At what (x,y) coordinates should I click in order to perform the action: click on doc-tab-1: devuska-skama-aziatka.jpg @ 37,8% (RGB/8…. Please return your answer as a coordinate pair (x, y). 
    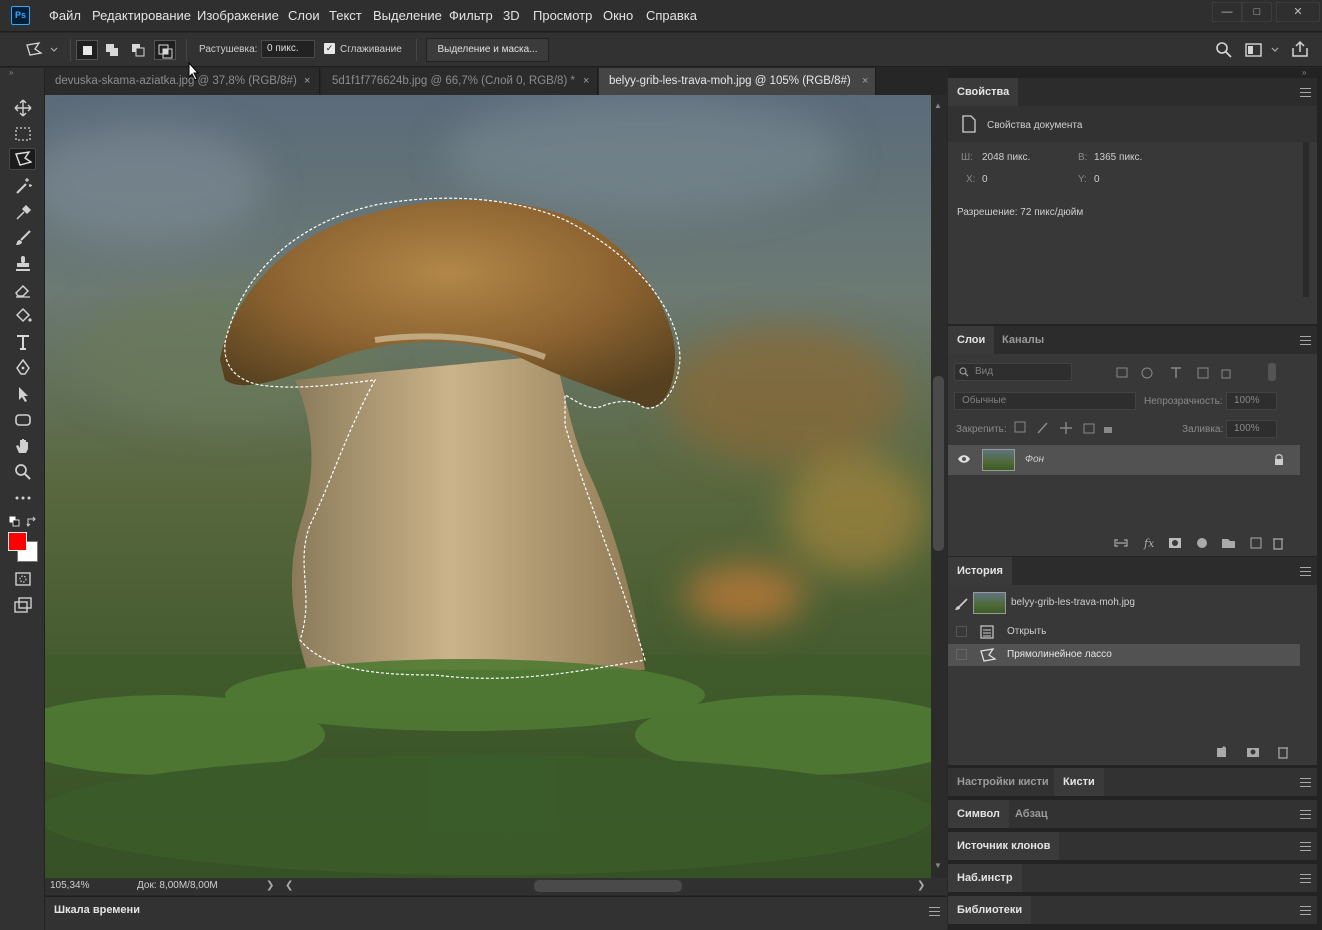
    Looking at the image, I should click on (182, 81).